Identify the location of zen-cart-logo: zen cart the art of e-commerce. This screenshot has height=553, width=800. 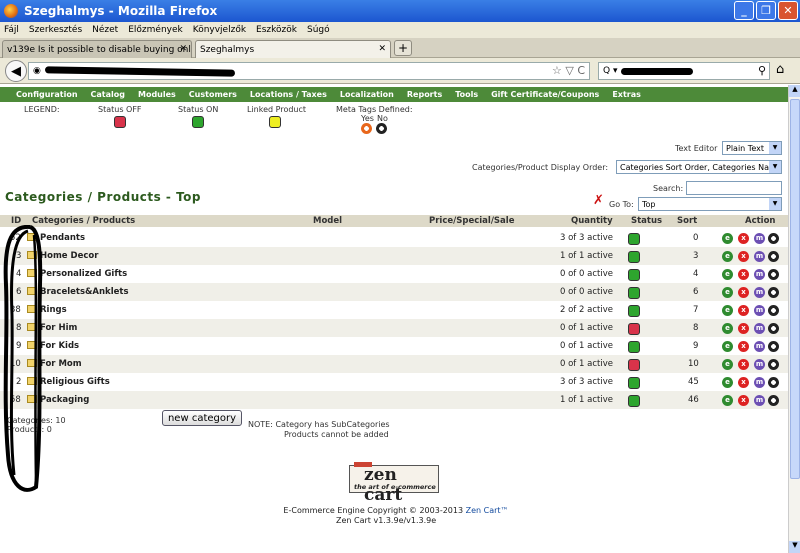
(394, 483).